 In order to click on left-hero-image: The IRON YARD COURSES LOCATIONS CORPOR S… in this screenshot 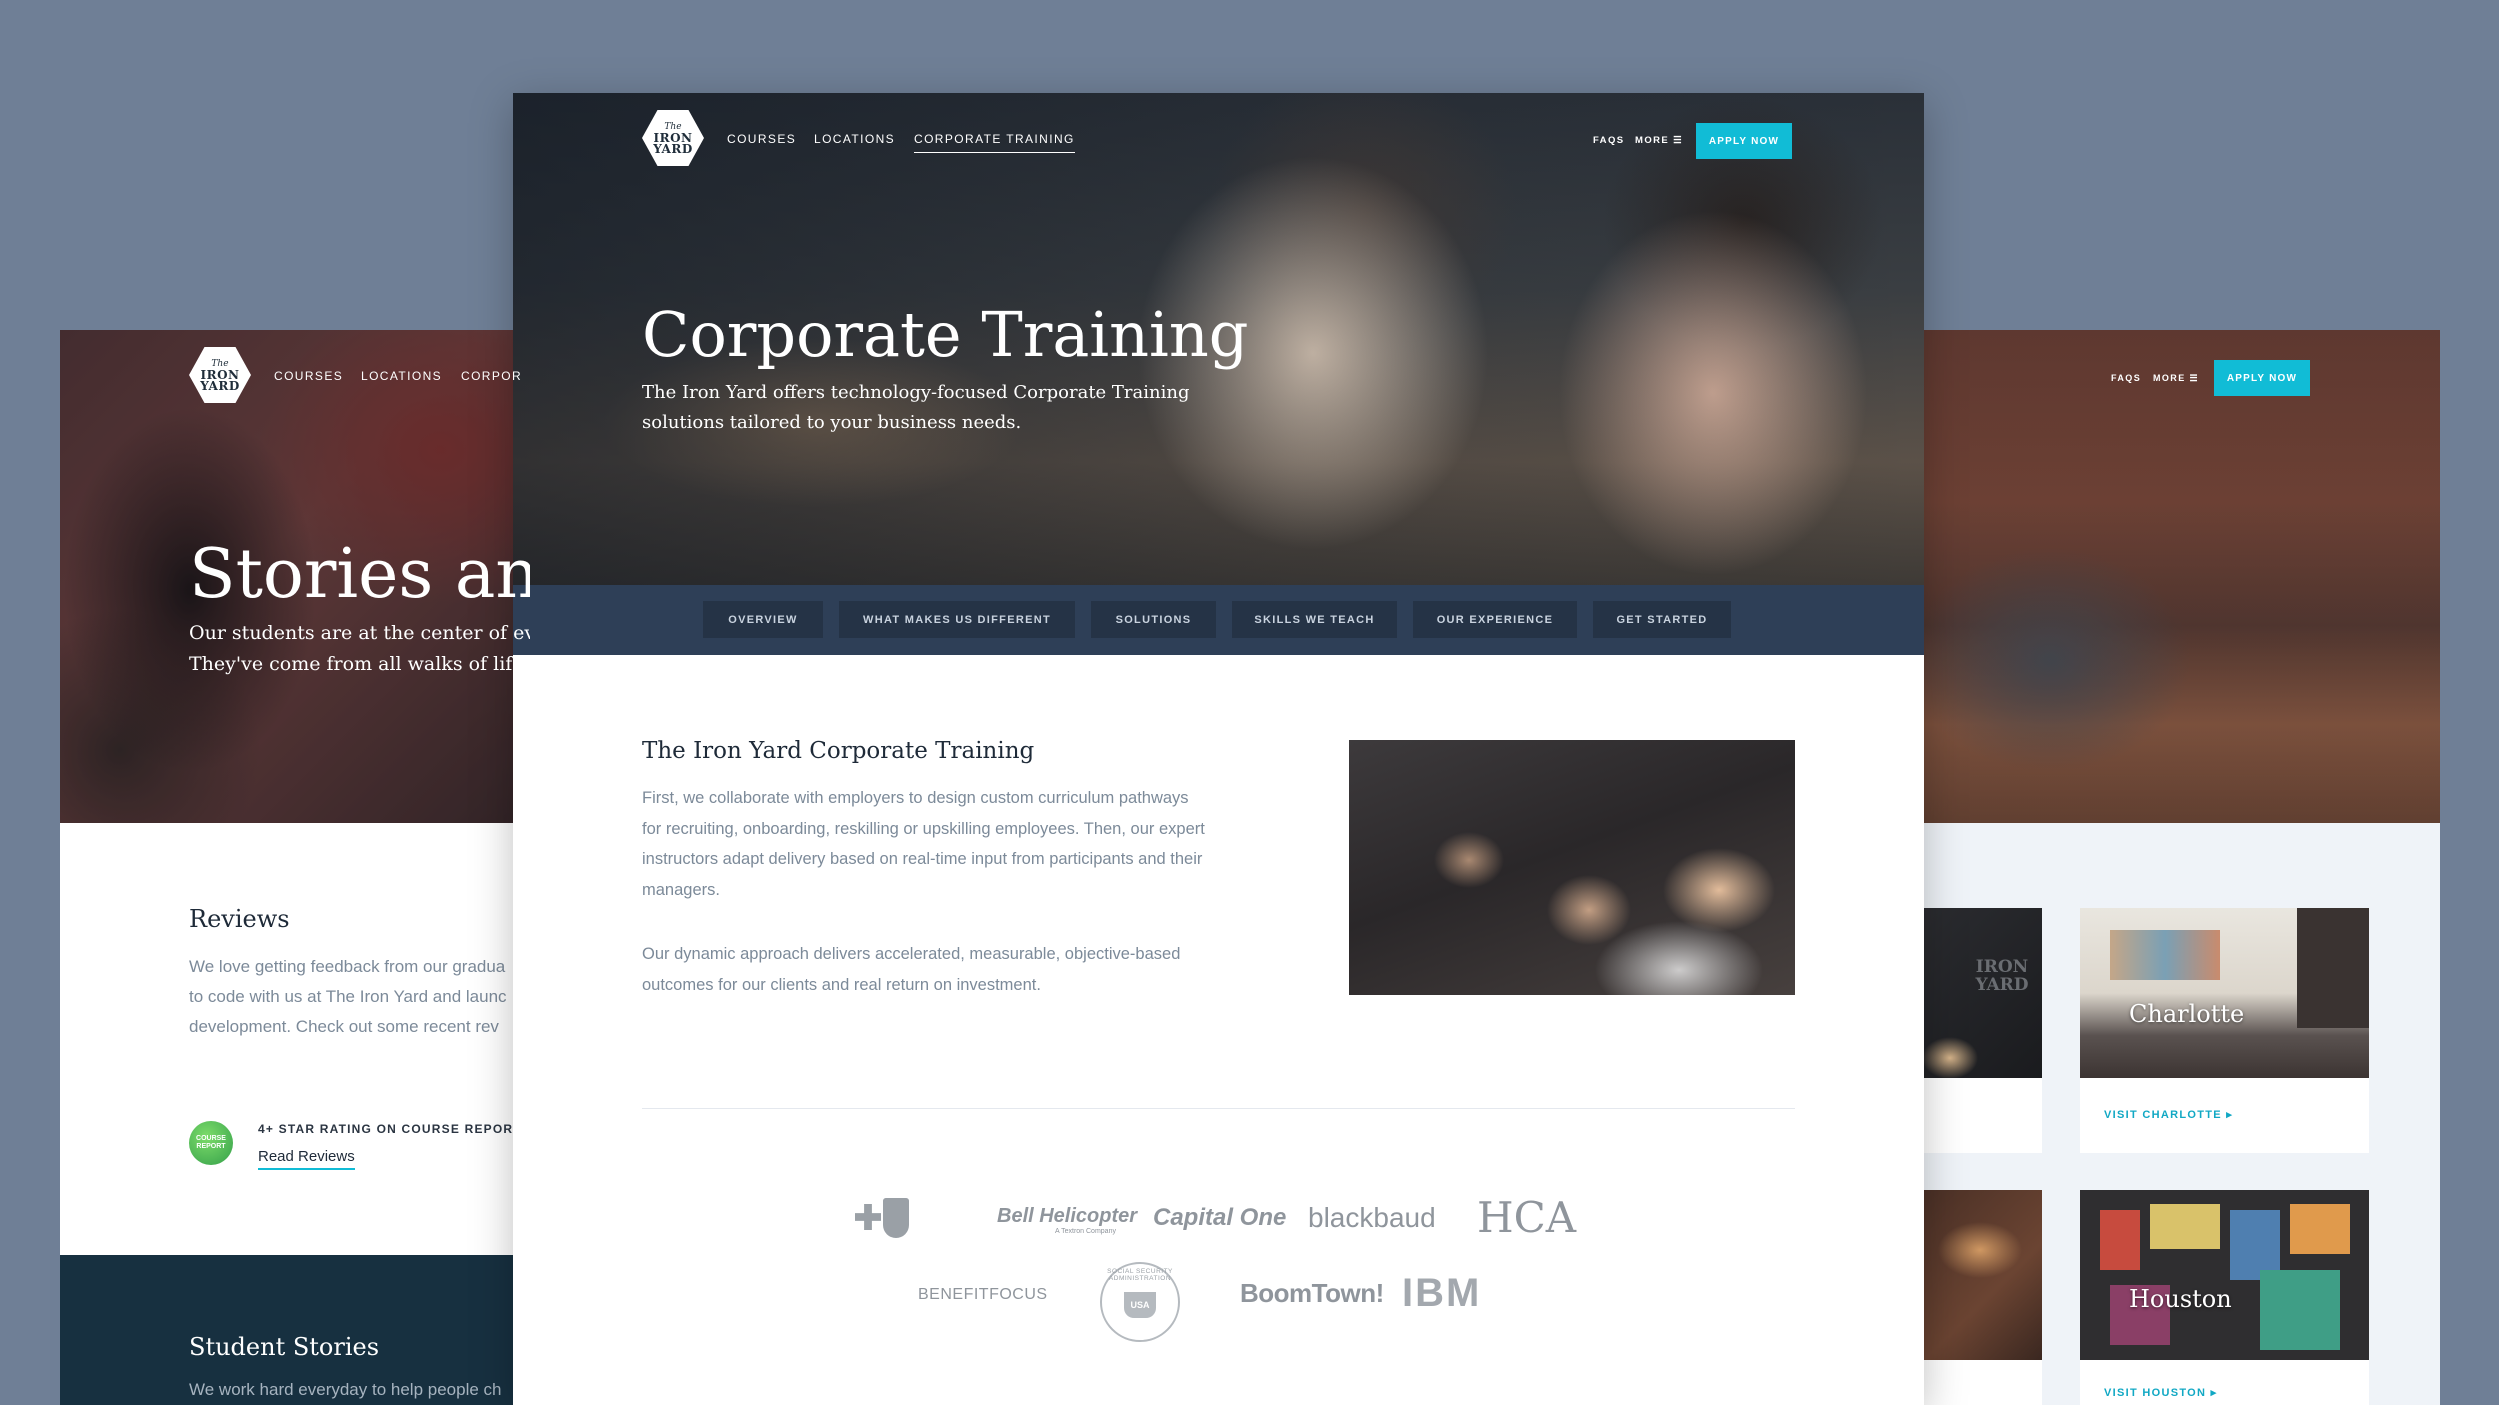, I will do `click(295, 576)`.